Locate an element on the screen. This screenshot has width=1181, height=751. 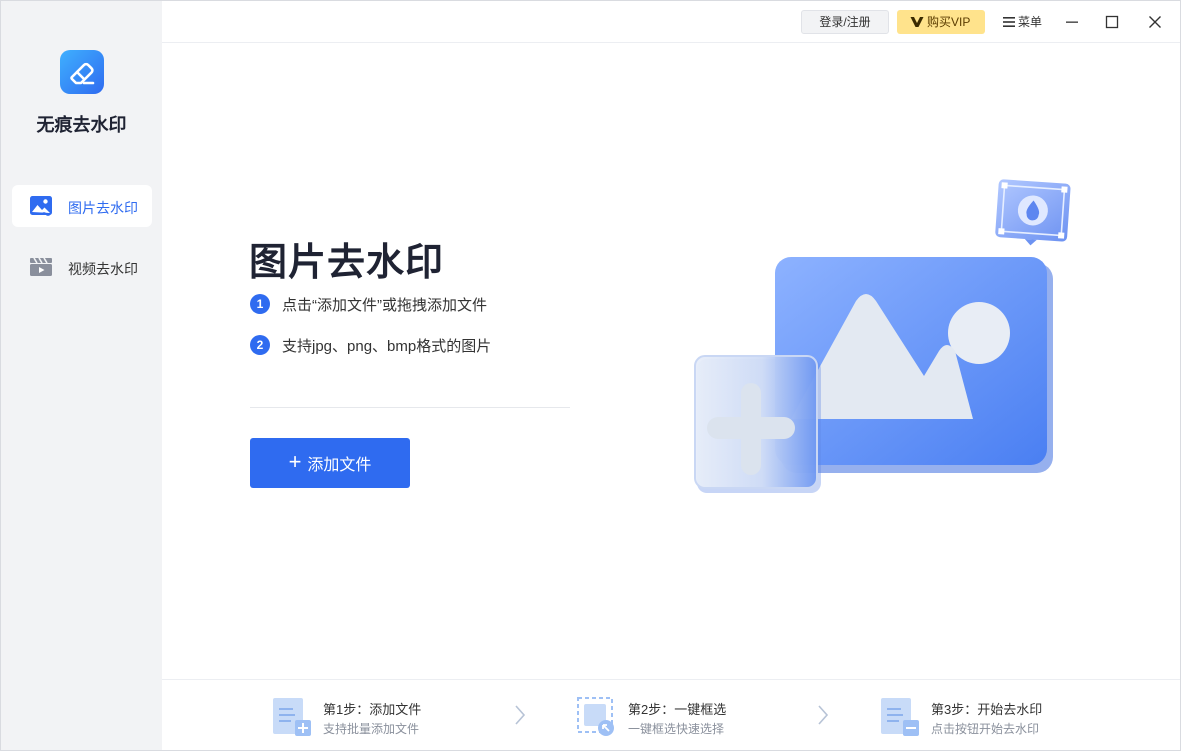
sidebar-item-image-watermark: 图片去水印 is located at coordinates (82, 206).